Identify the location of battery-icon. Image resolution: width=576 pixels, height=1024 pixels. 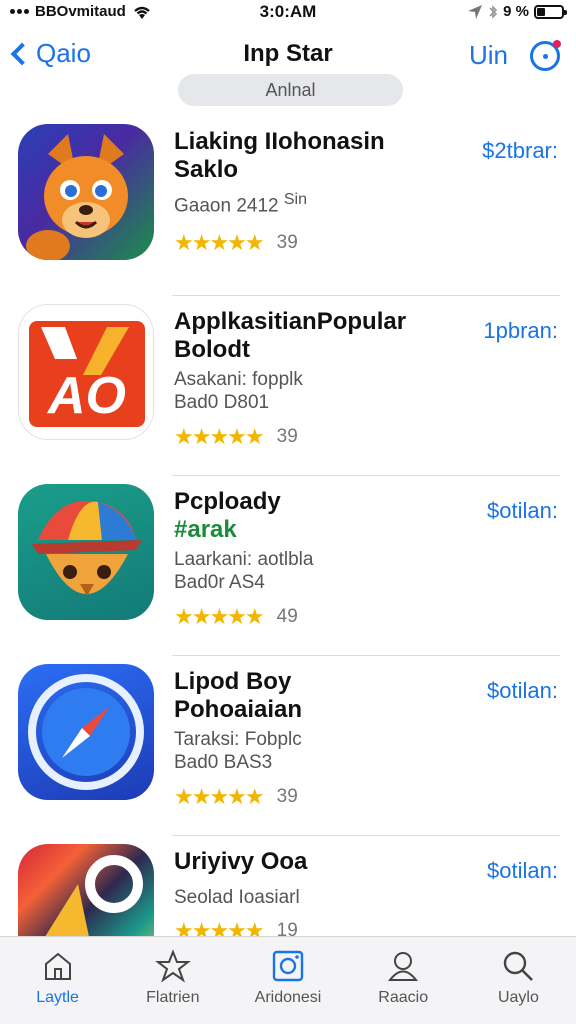
(550, 11).